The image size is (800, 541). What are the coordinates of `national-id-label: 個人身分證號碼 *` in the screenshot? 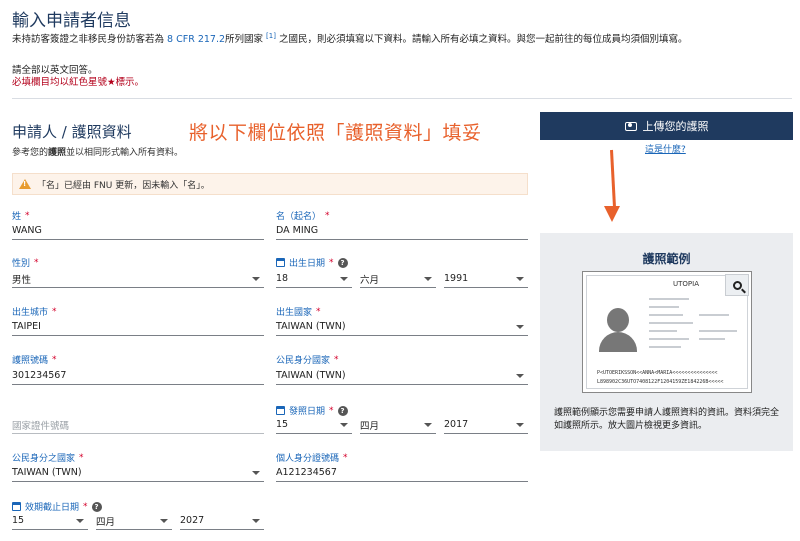 It's located at (312, 458).